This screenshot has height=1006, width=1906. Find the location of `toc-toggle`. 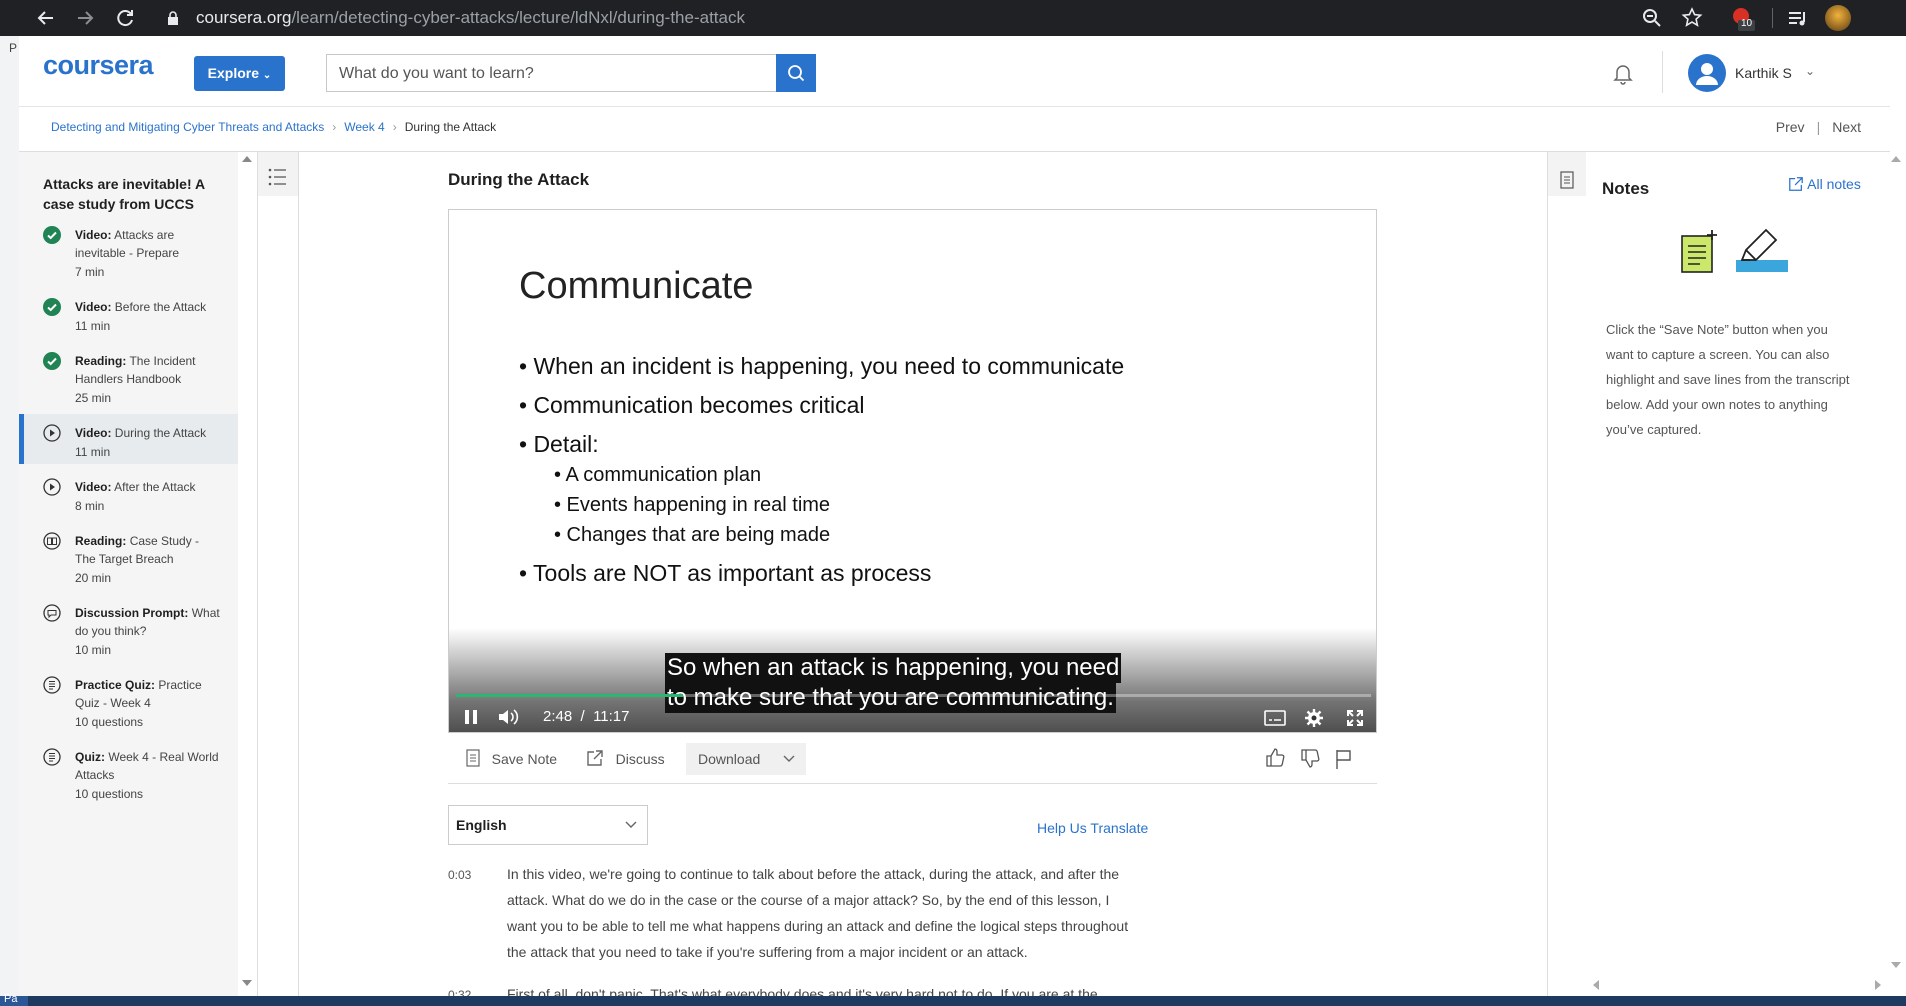

toc-toggle is located at coordinates (278, 174).